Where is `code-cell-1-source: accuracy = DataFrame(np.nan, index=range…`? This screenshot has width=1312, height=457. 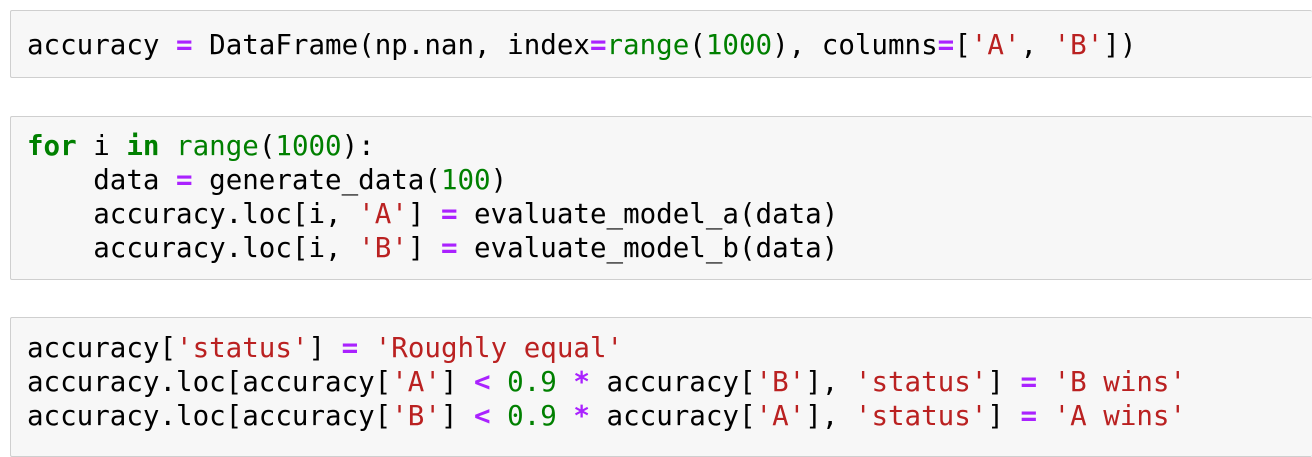 code-cell-1-source: accuracy = DataFrame(np.nan, index=range… is located at coordinates (581, 45).